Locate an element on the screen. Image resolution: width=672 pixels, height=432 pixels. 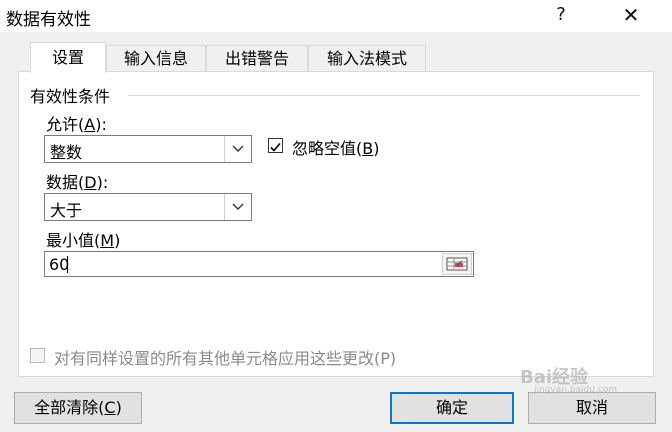
tab-settings: 设置 is located at coordinates (68, 57).